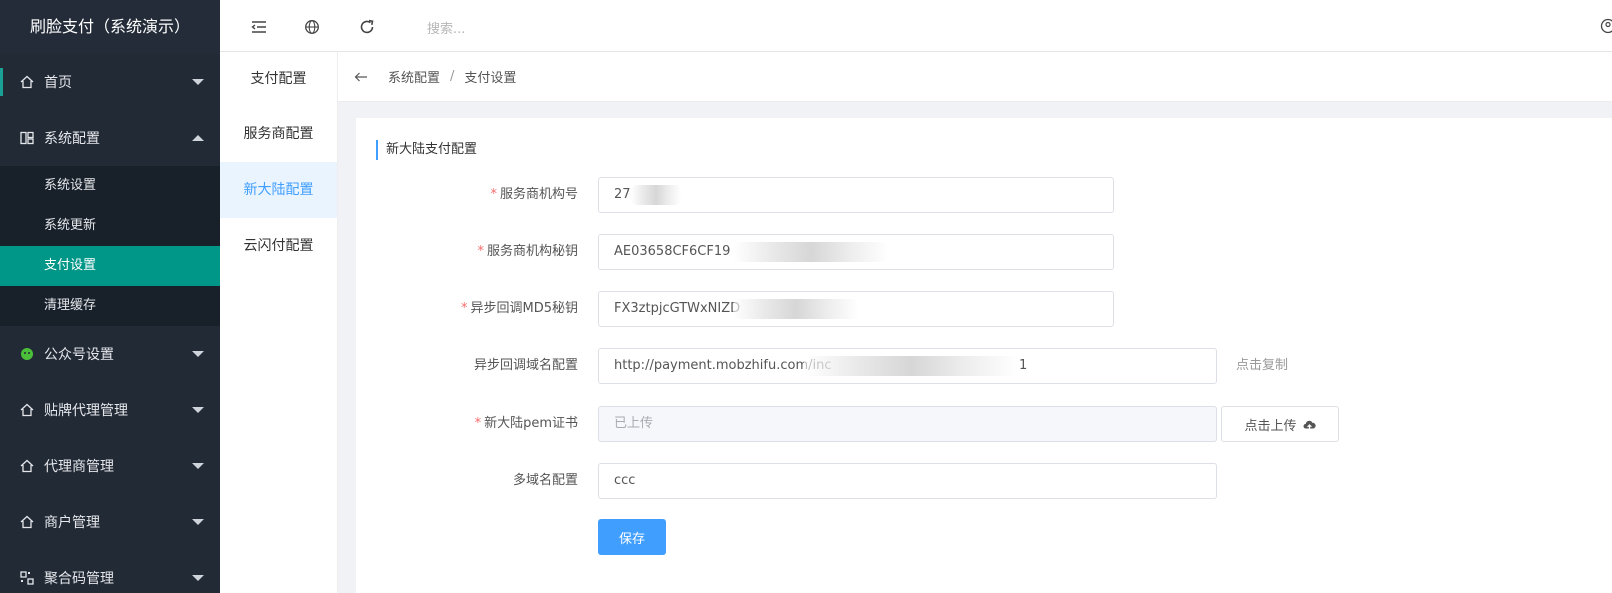  Describe the element at coordinates (72, 139) in the screenshot. I see `sidebar-item-label: 系统配置` at that location.